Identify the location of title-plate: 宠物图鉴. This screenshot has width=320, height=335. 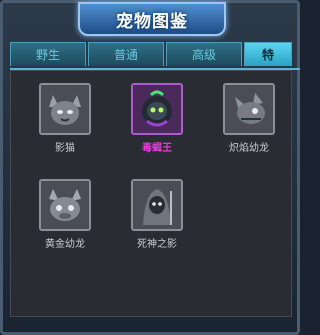
(152, 19).